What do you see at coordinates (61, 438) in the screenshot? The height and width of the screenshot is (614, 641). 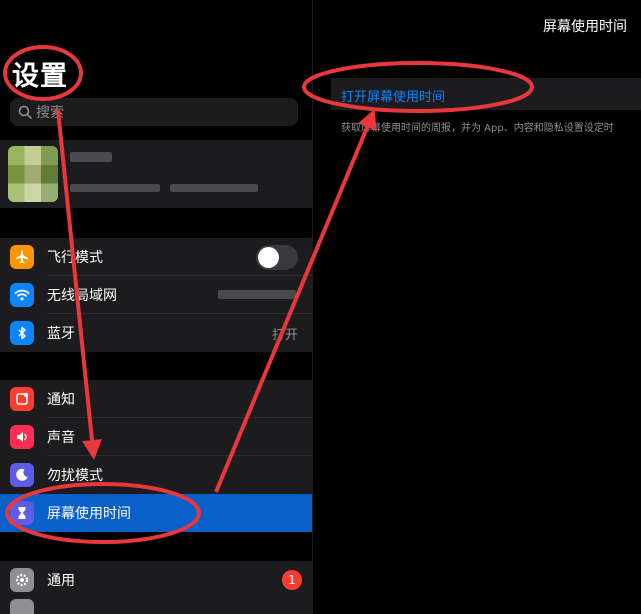 I see `sidebar-item-label: 声音` at bounding box center [61, 438].